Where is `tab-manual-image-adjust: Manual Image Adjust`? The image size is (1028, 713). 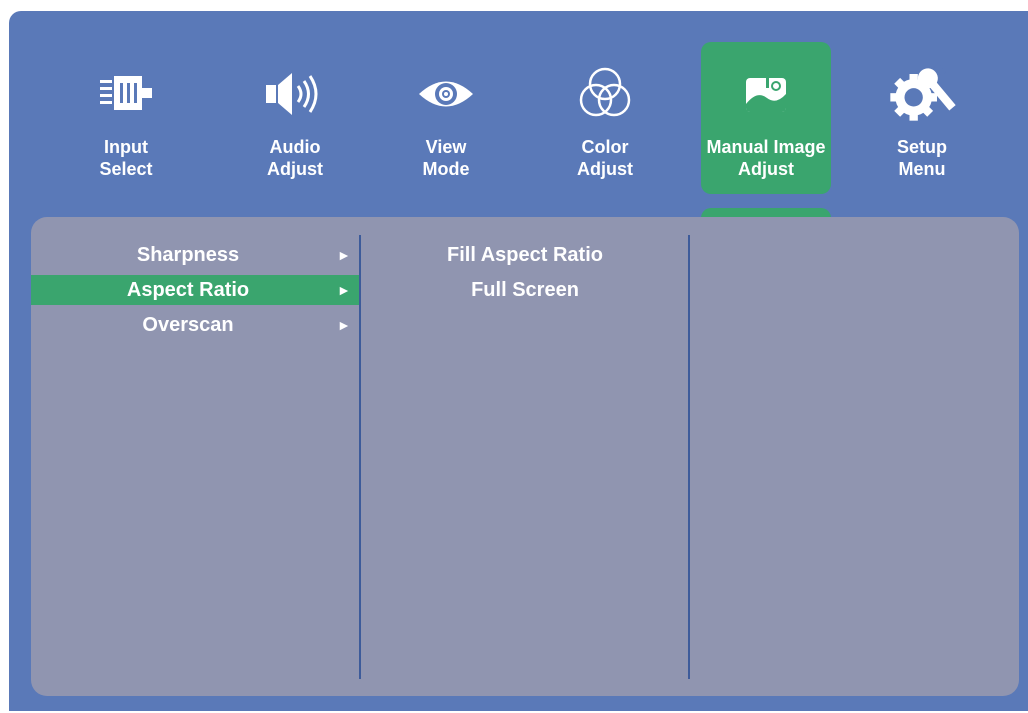
tab-manual-image-adjust: Manual Image Adjust is located at coordinates (766, 118).